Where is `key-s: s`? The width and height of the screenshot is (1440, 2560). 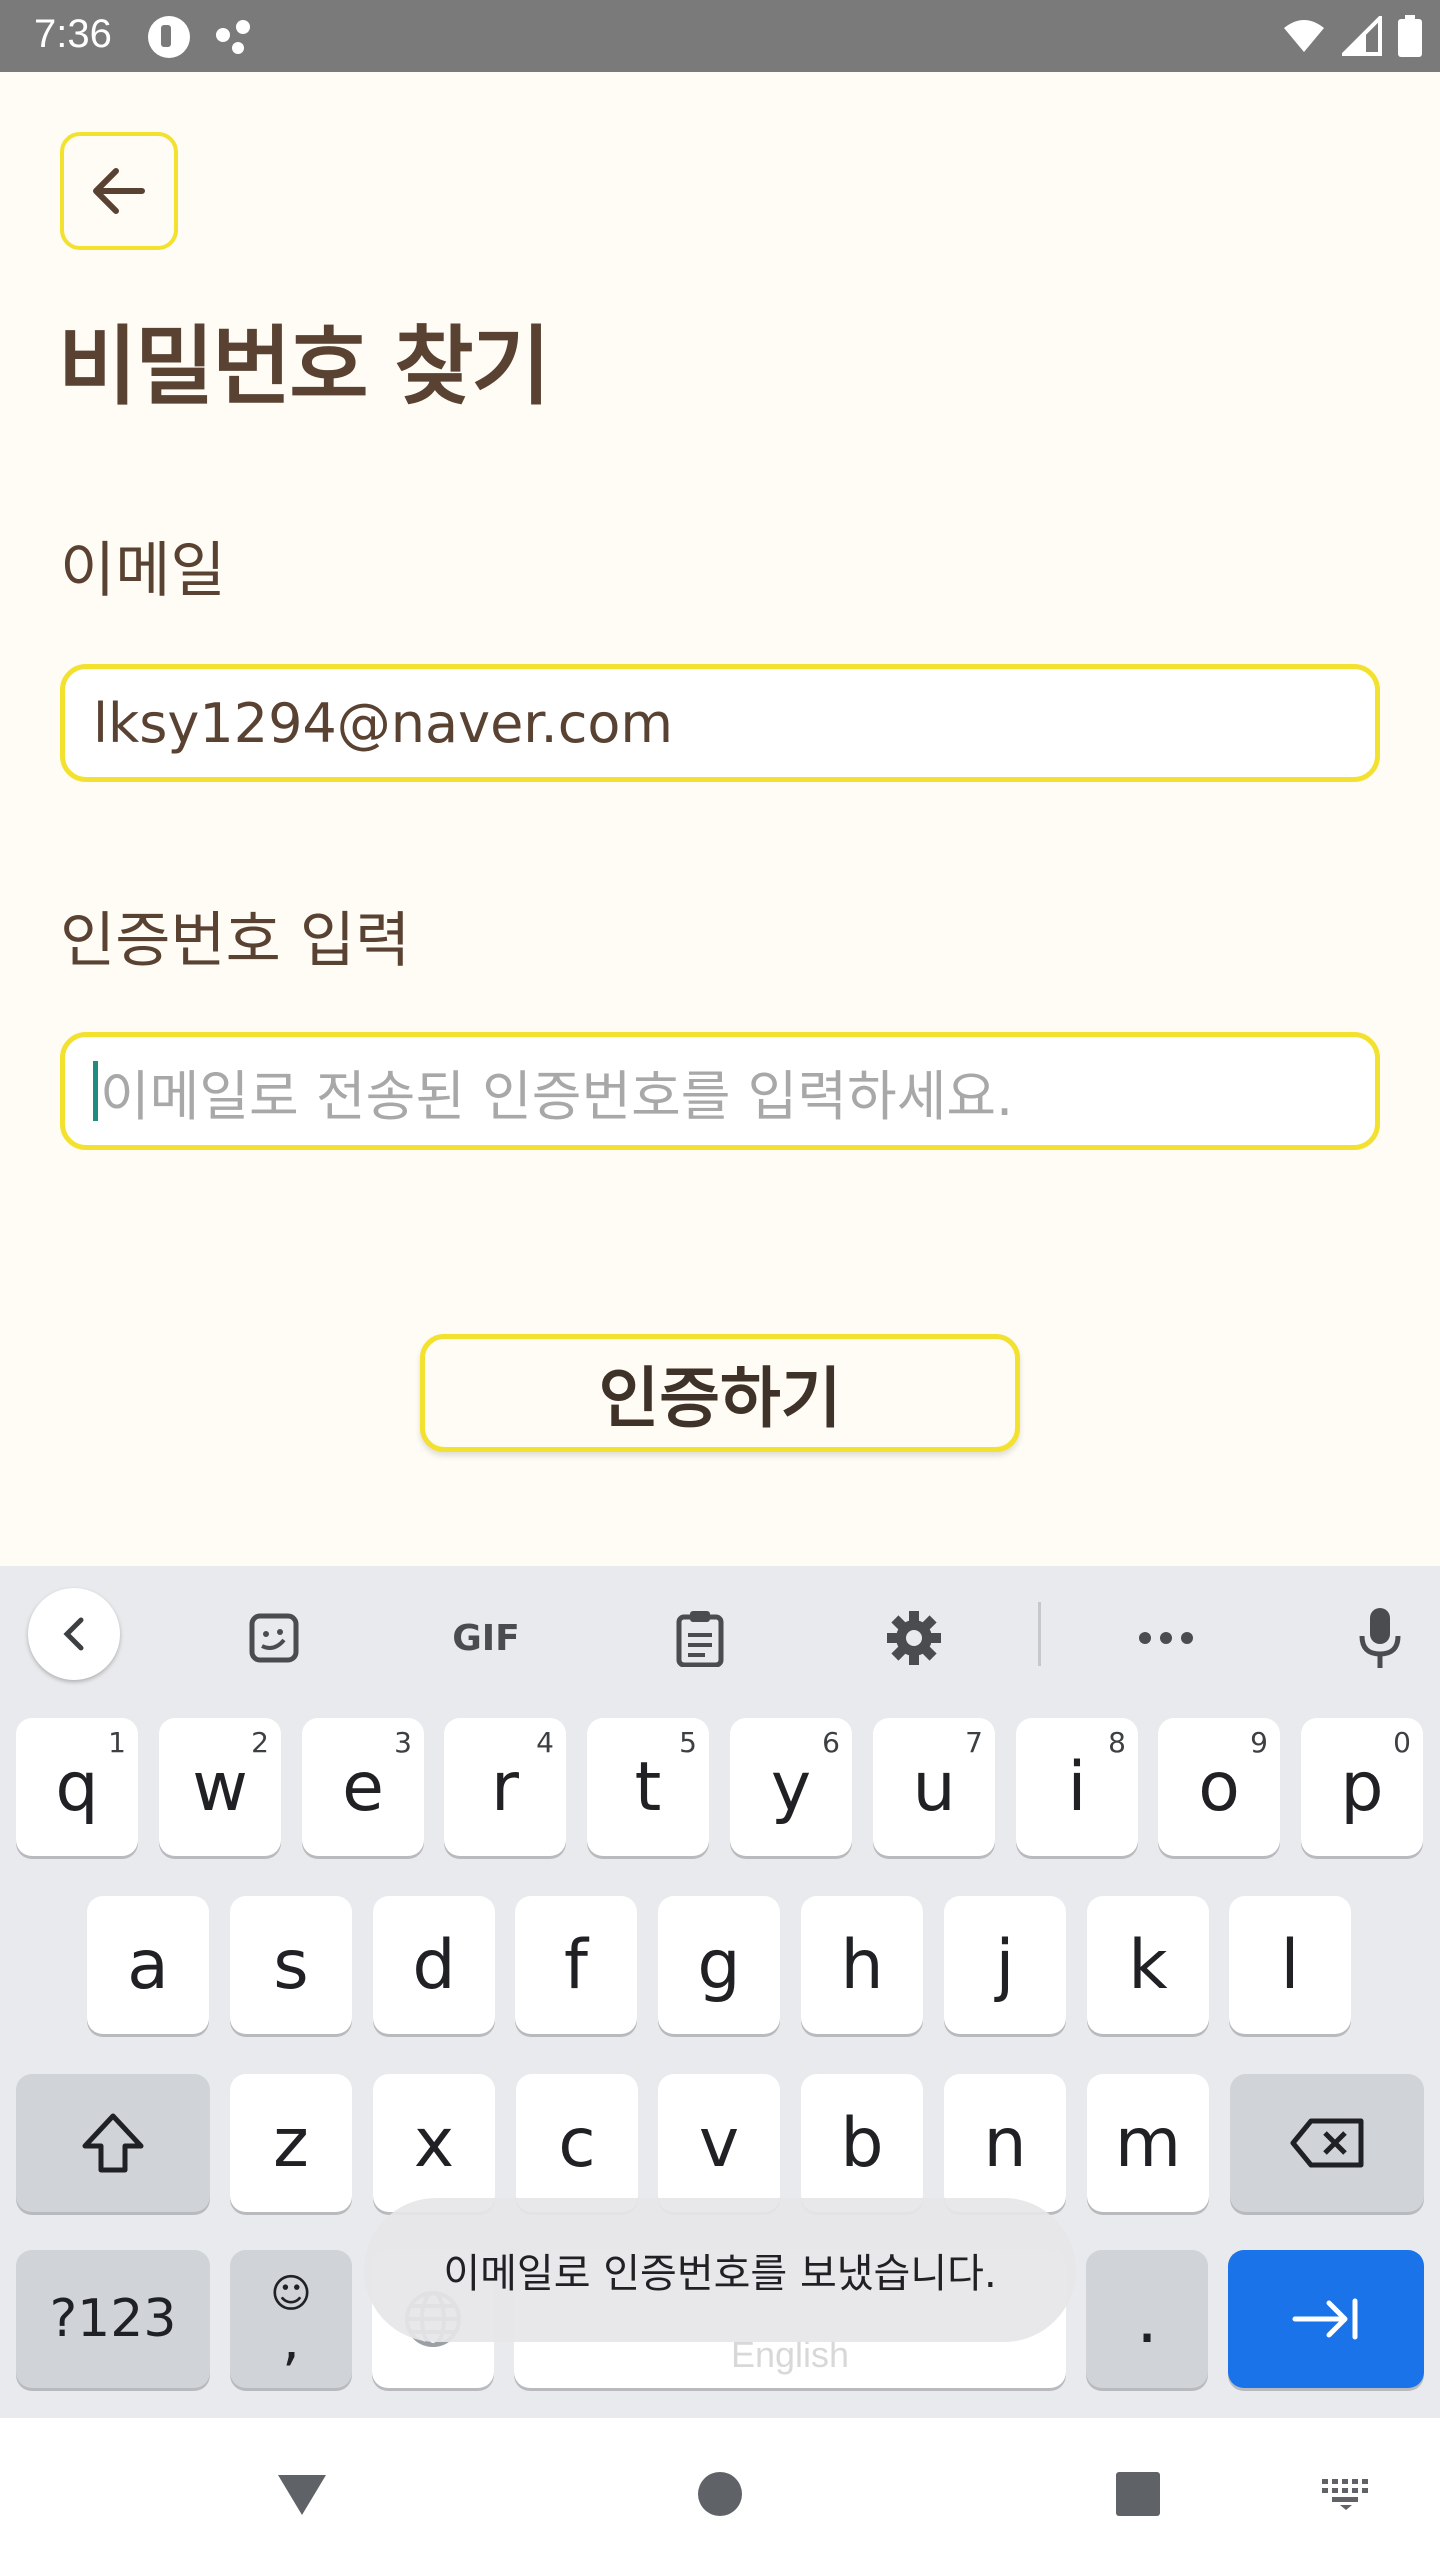
key-s: s is located at coordinates (291, 1965).